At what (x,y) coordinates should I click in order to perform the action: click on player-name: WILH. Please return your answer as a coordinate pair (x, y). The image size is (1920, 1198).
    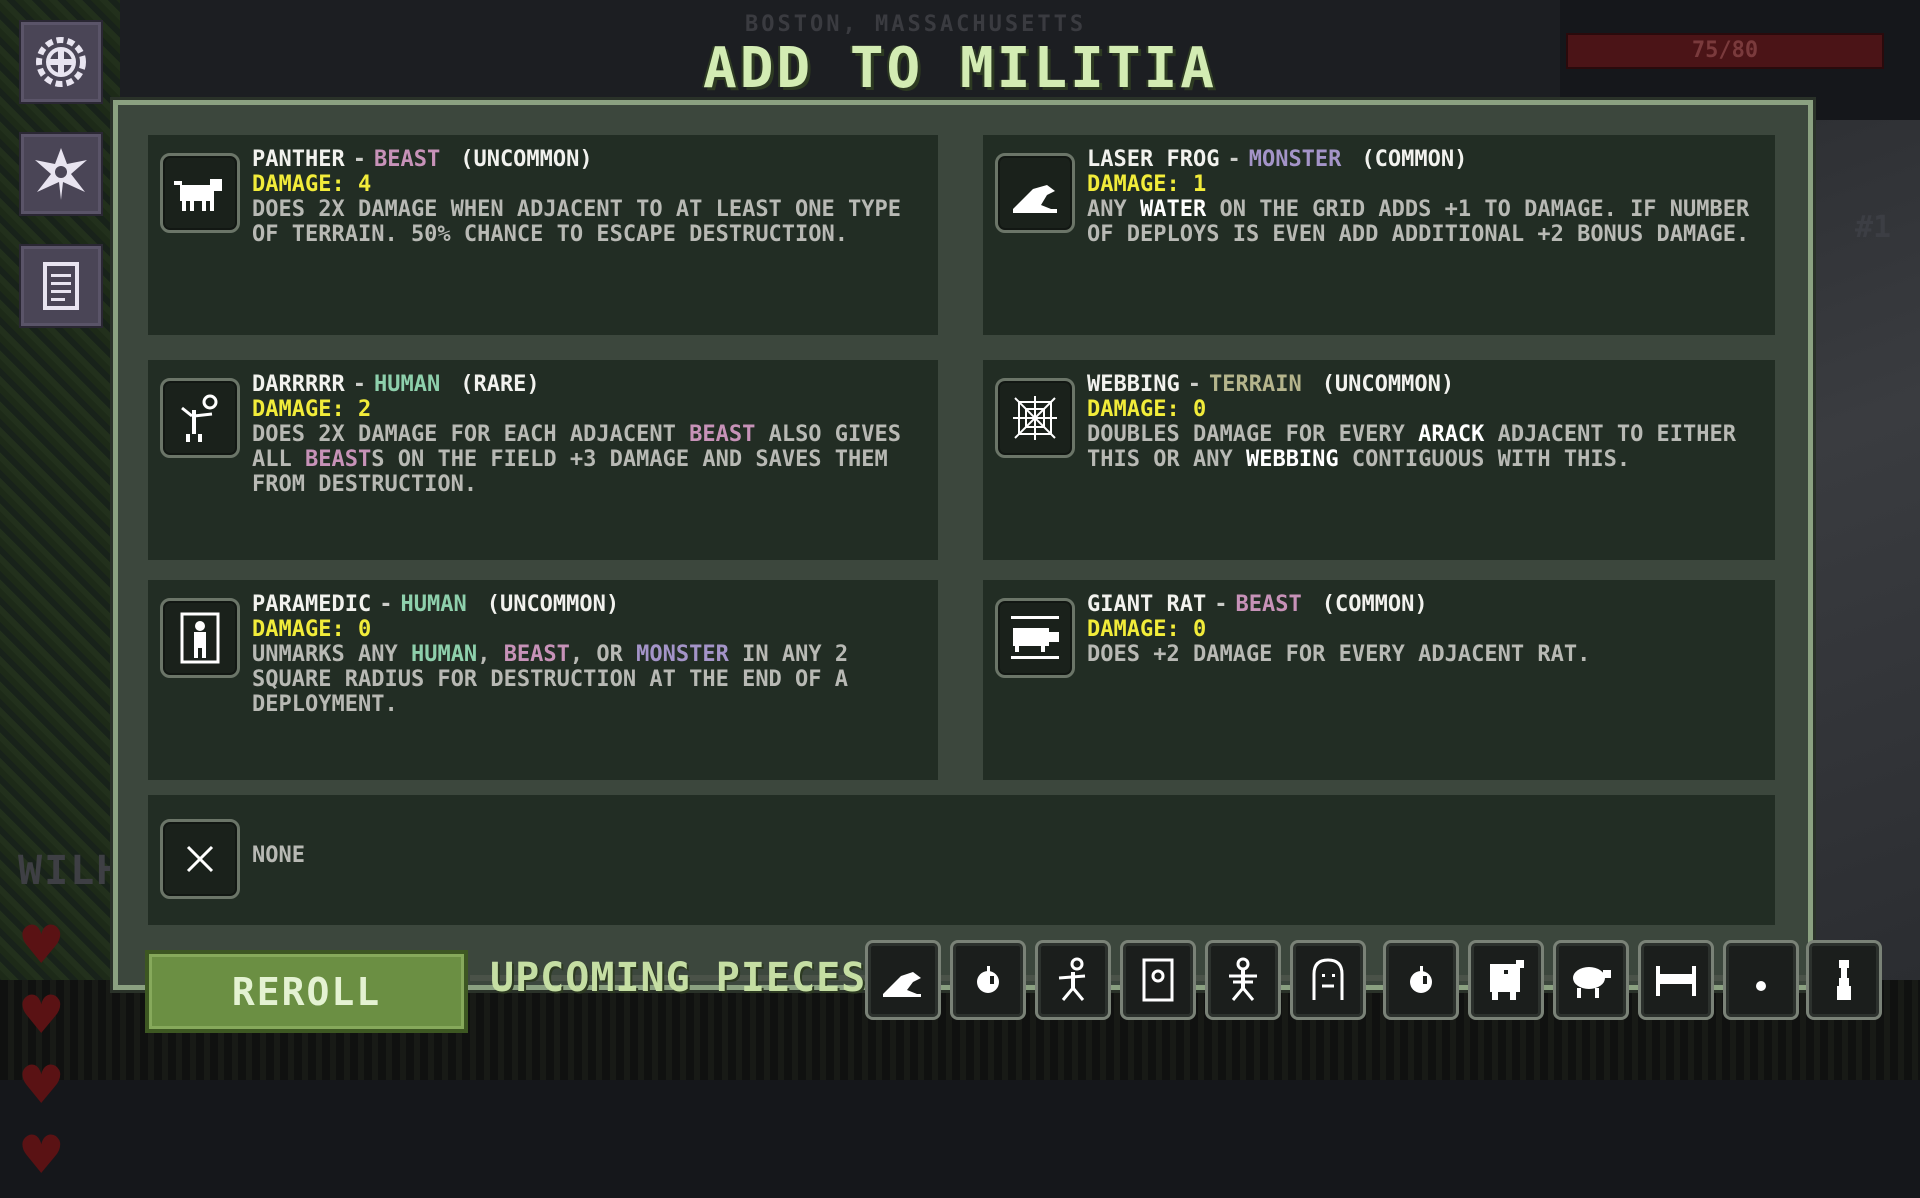
    Looking at the image, I should click on (70, 871).